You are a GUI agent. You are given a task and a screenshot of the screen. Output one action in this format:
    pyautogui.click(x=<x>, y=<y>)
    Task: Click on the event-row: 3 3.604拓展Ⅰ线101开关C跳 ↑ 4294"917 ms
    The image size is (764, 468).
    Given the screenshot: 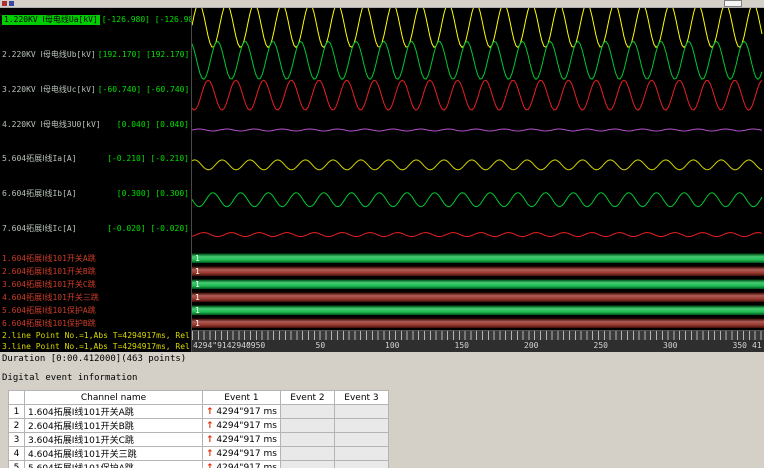 What is the action you would take?
    pyautogui.click(x=198, y=439)
    